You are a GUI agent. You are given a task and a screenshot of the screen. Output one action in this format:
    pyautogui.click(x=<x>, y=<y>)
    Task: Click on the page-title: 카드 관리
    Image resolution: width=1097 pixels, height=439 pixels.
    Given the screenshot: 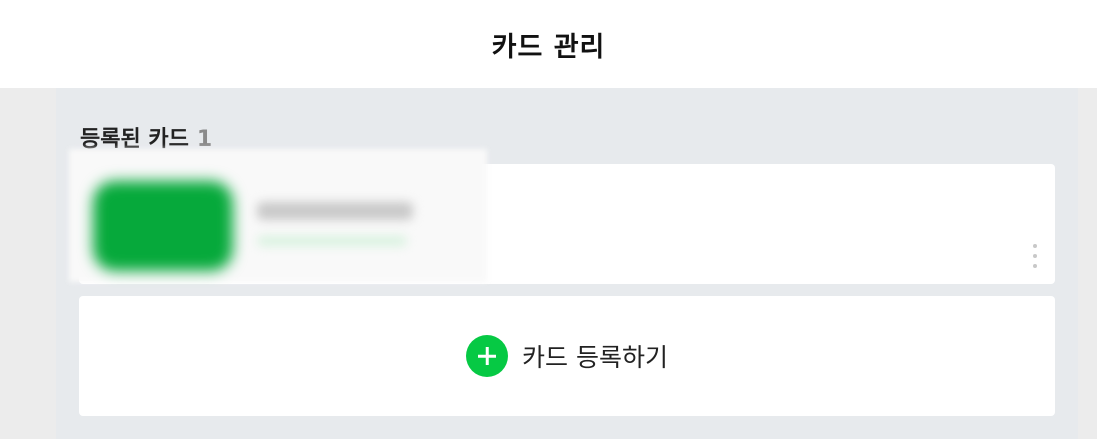 What is the action you would take?
    pyautogui.click(x=548, y=47)
    